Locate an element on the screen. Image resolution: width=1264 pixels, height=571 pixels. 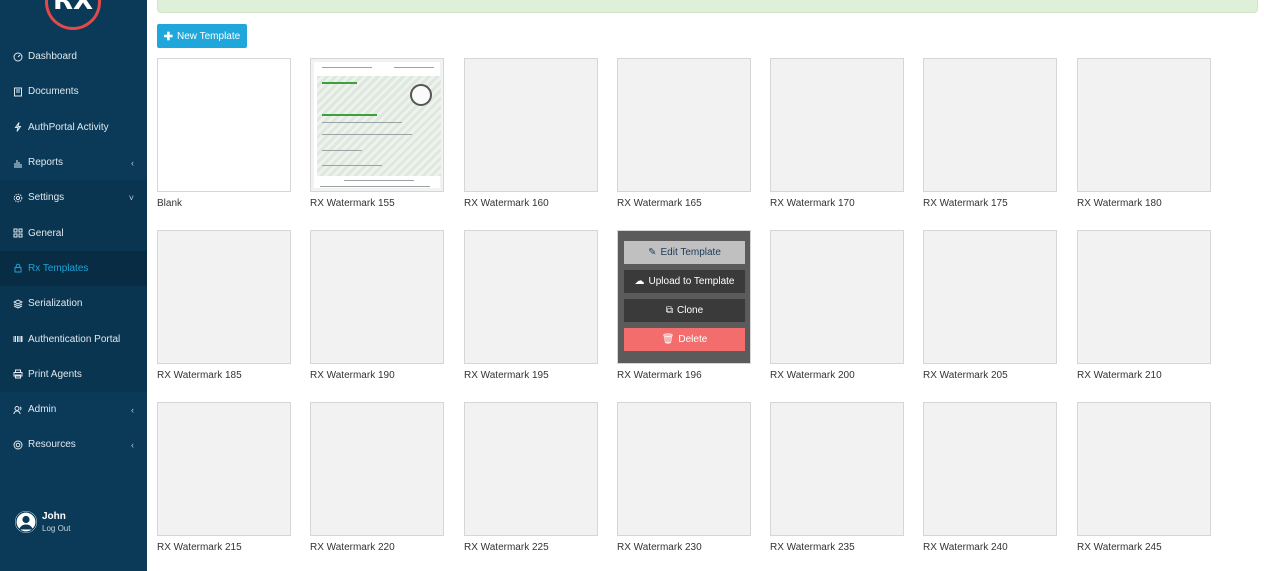
template-card: RX Watermark 195 is located at coordinates (531, 305).